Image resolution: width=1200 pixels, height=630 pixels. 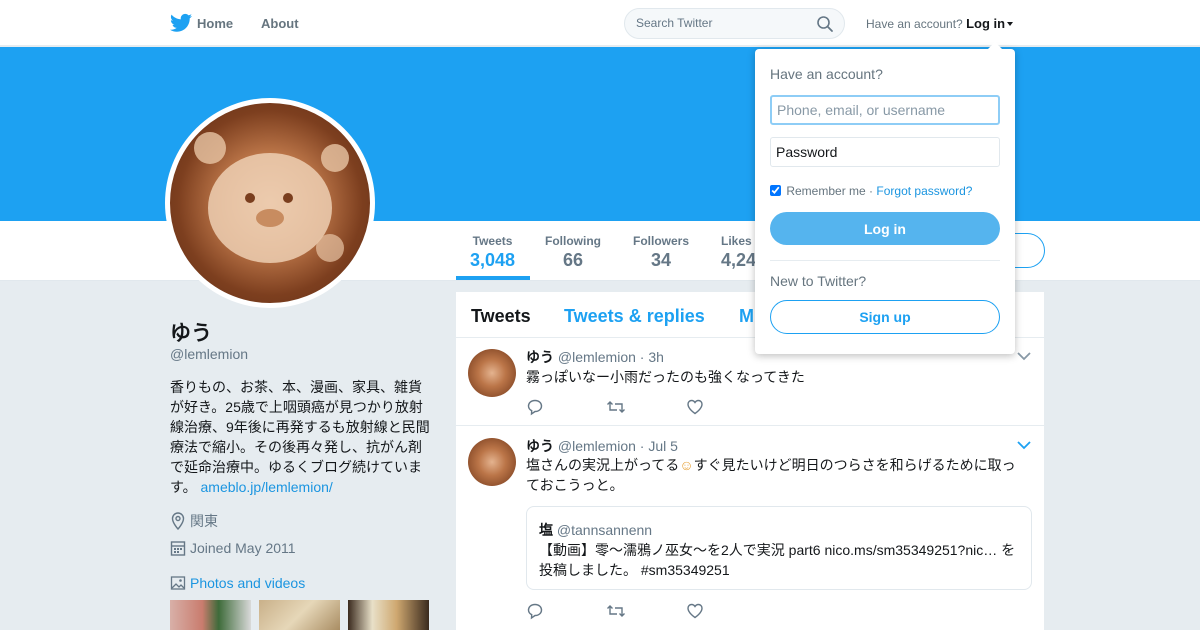 I want to click on profile-joined: Joined May 2011, so click(x=233, y=548).